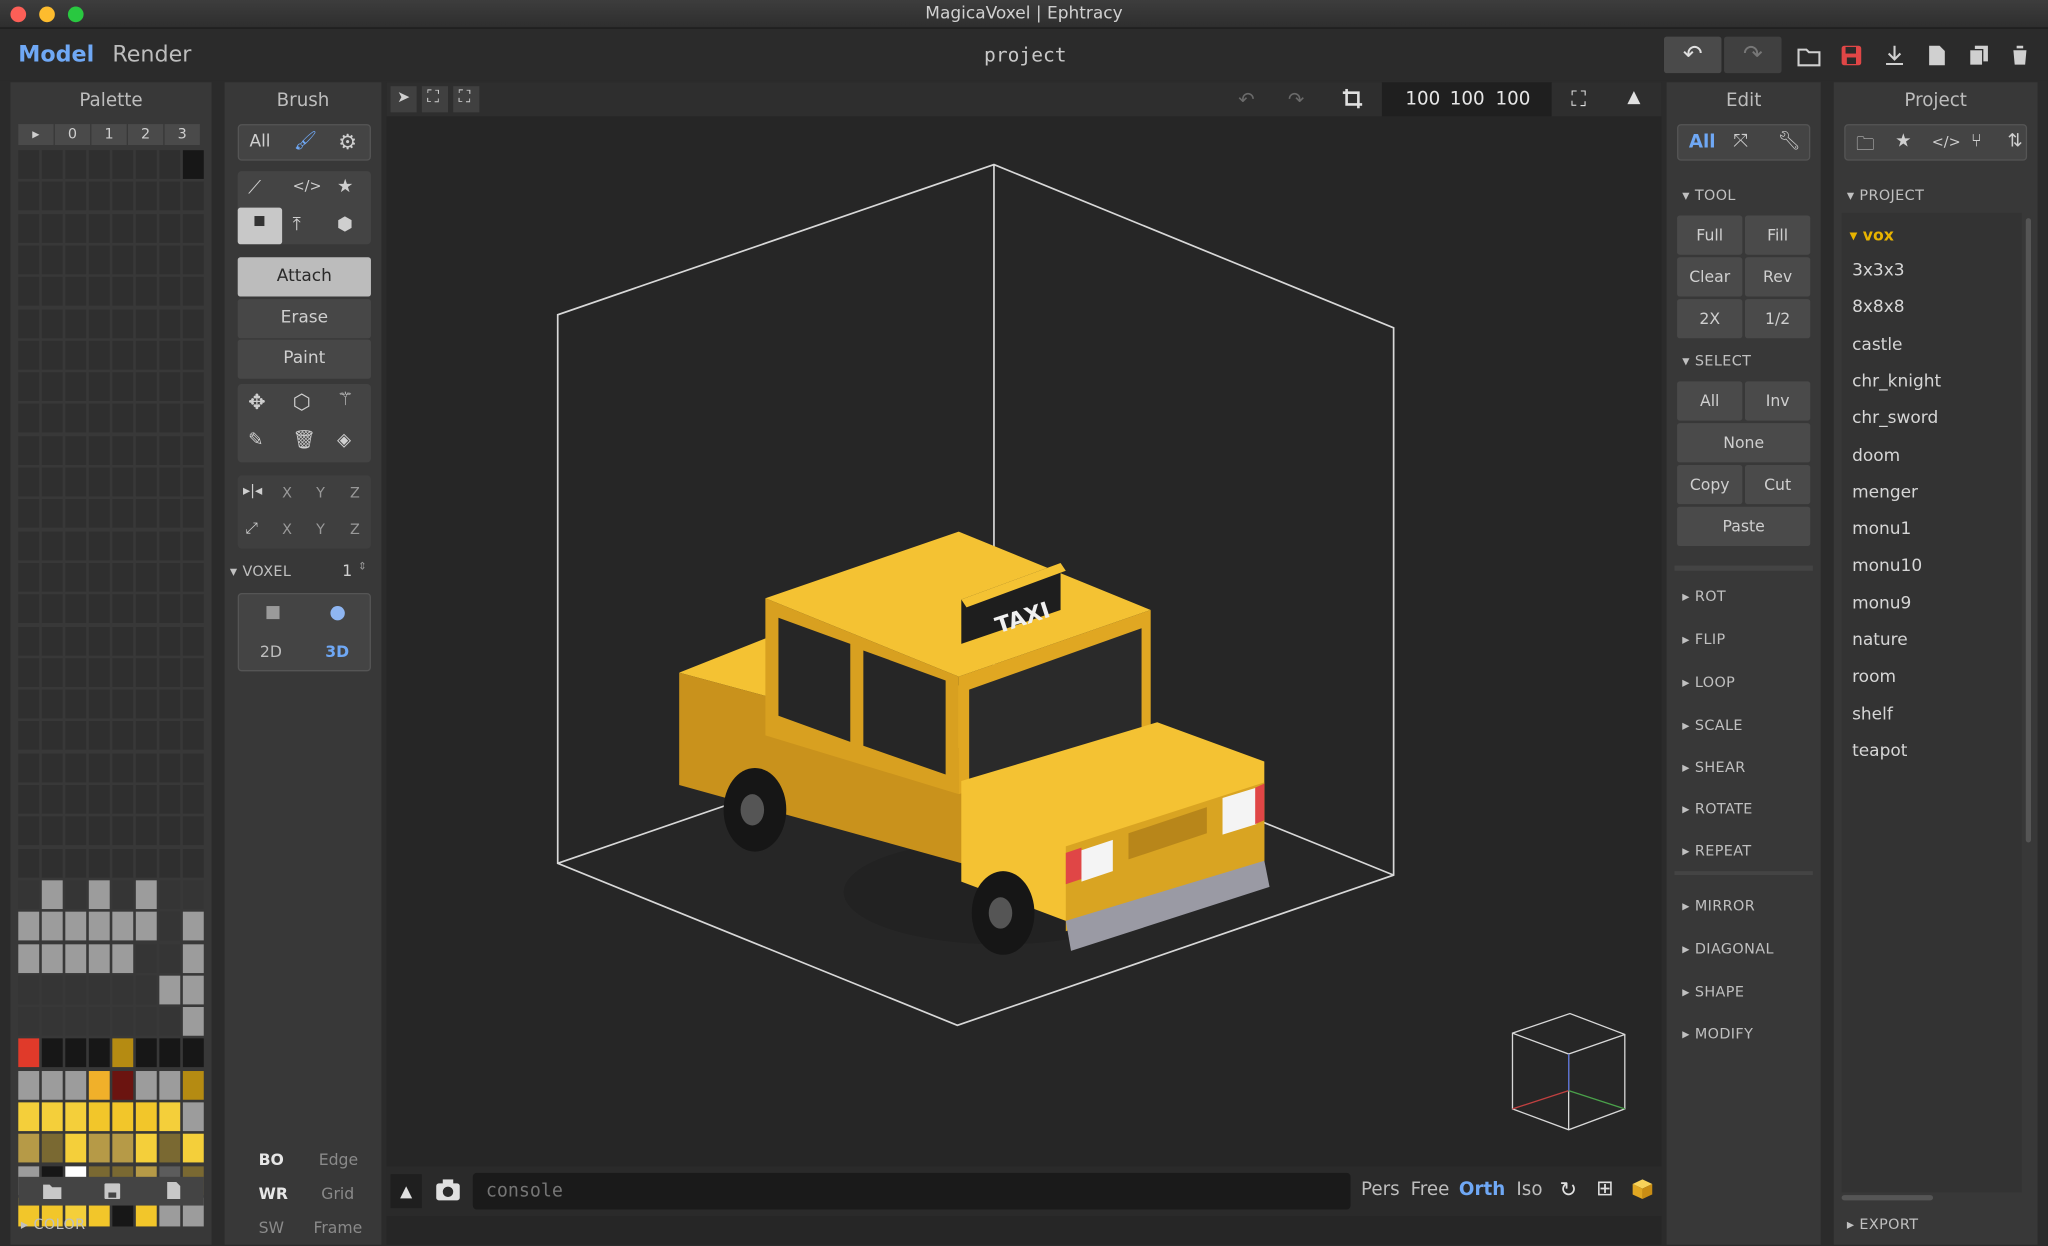  I want to click on camera-screenshot-icon, so click(448, 1190).